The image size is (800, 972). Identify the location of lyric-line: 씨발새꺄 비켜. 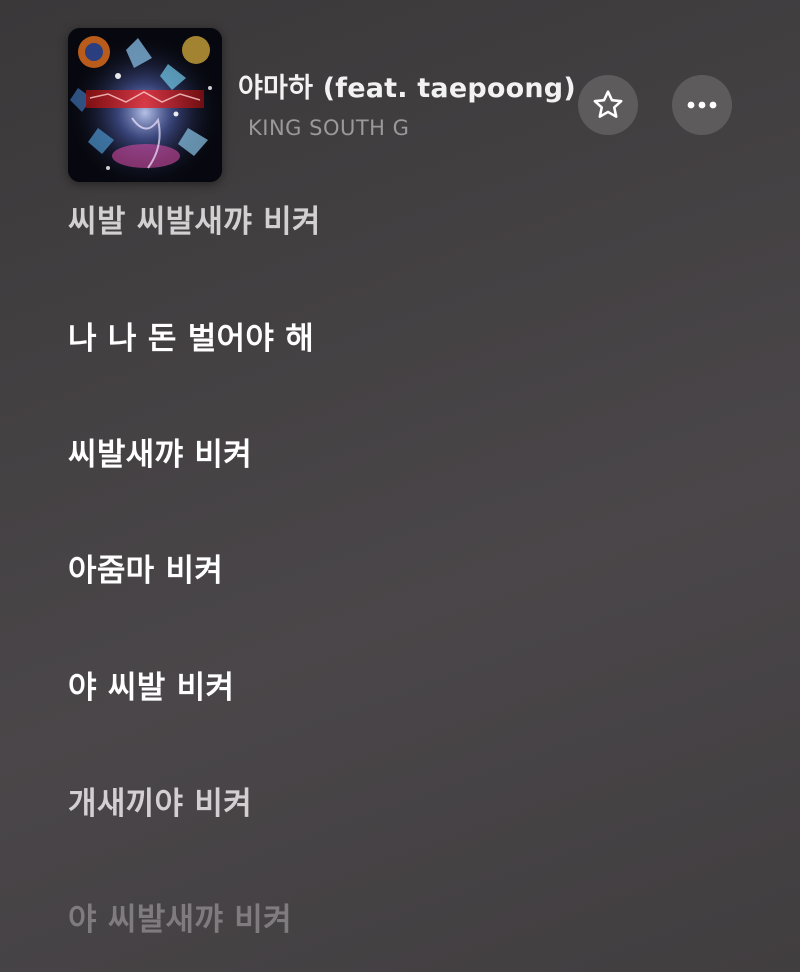
(160, 451).